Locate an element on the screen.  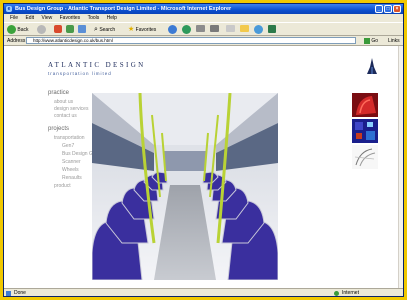
thumbnail-sketch is located at coordinates (365, 157).